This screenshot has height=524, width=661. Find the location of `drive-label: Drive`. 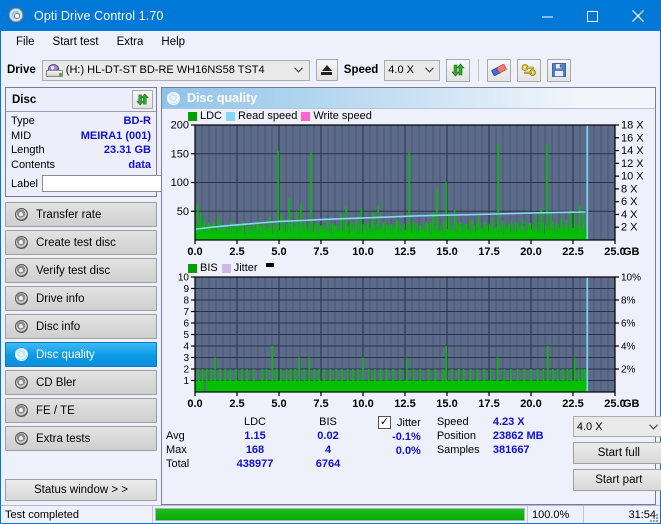

drive-label: Drive is located at coordinates (21, 70).